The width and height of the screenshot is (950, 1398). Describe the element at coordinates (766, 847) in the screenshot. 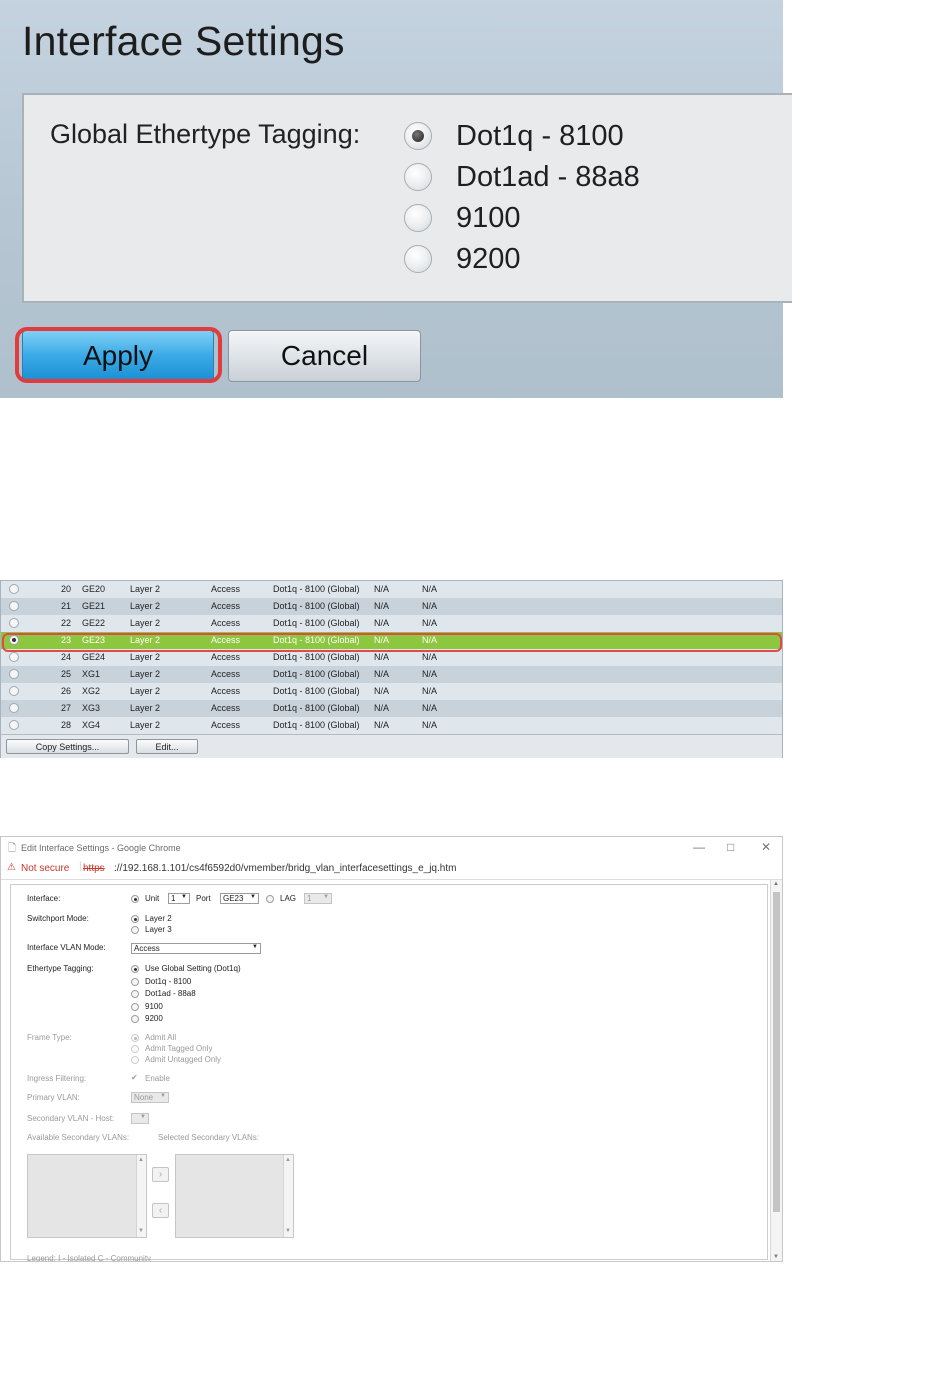

I see `close-icon: ✕` at that location.